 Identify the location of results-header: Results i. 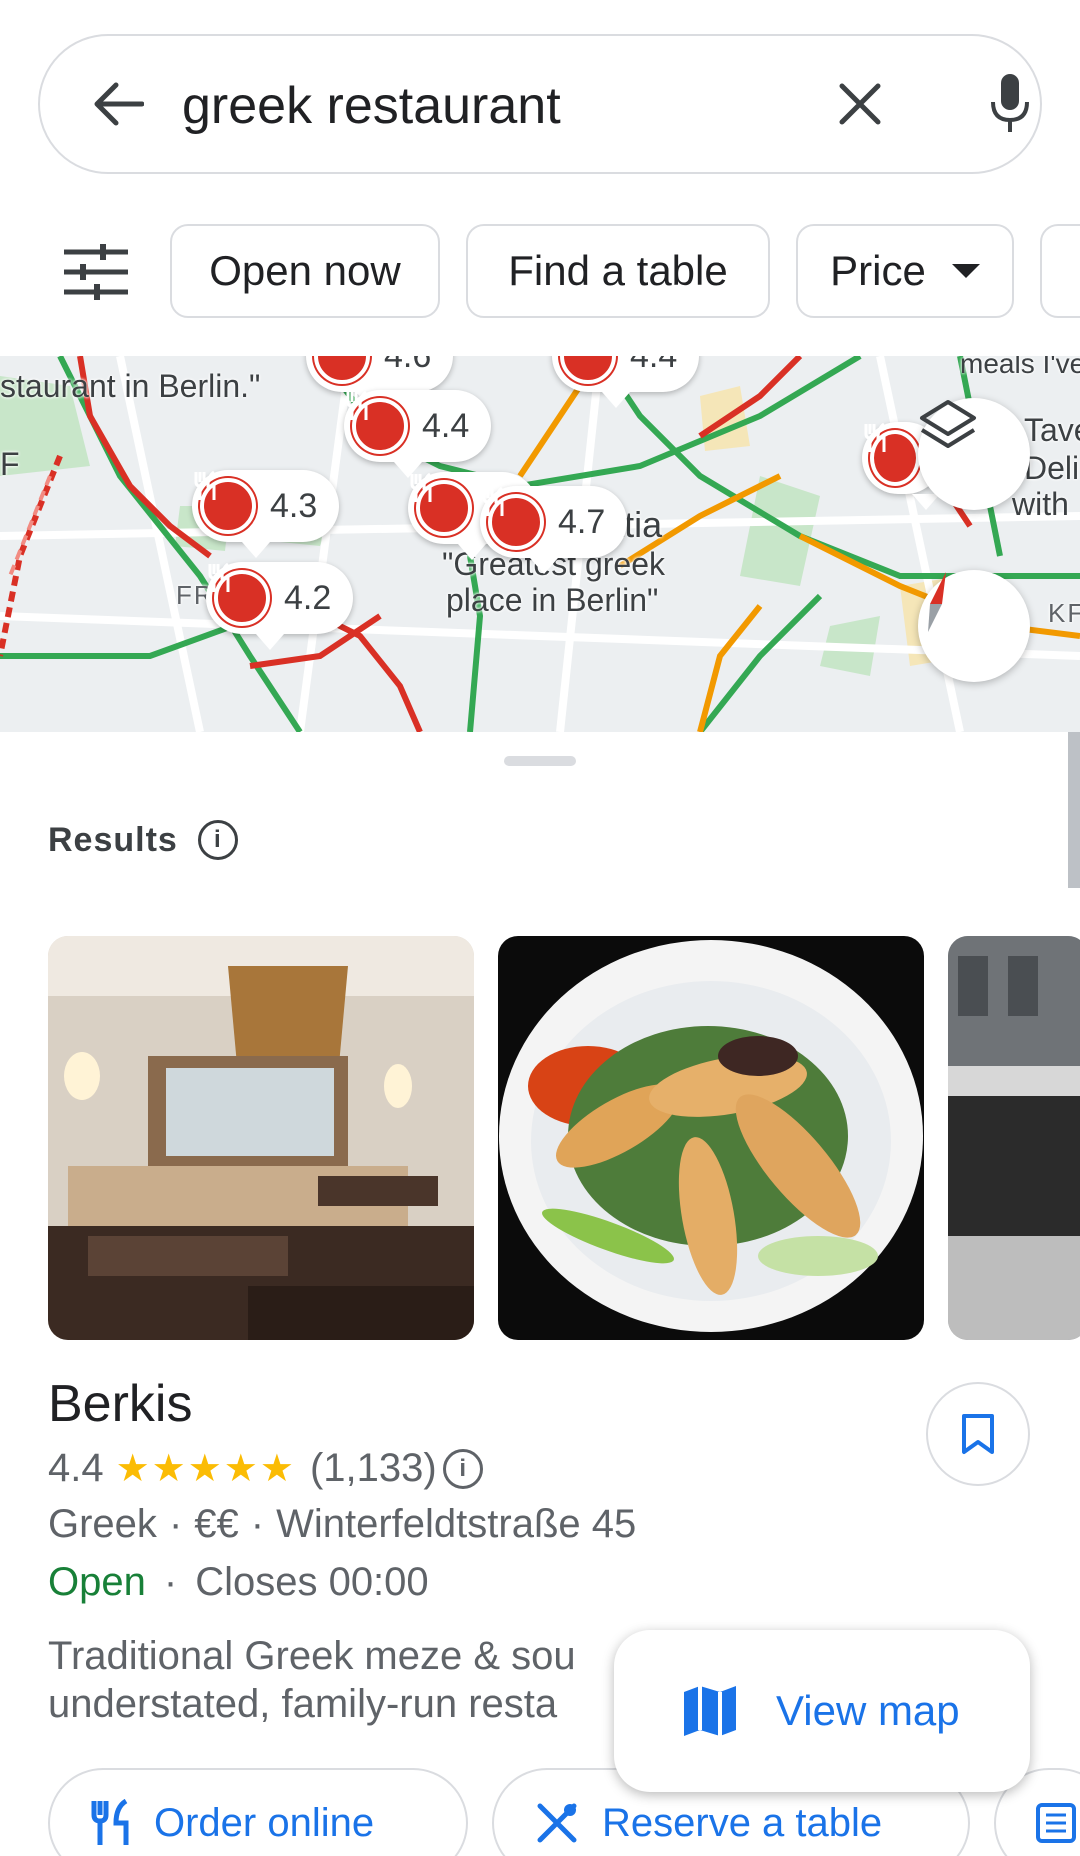
(143, 840).